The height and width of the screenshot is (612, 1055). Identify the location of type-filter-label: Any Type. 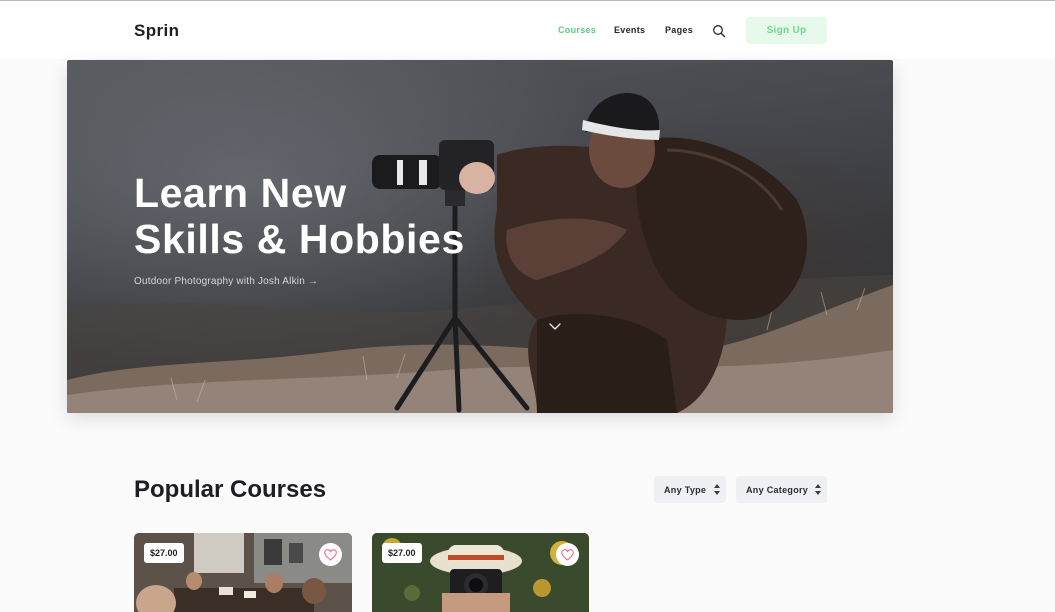
(685, 489).